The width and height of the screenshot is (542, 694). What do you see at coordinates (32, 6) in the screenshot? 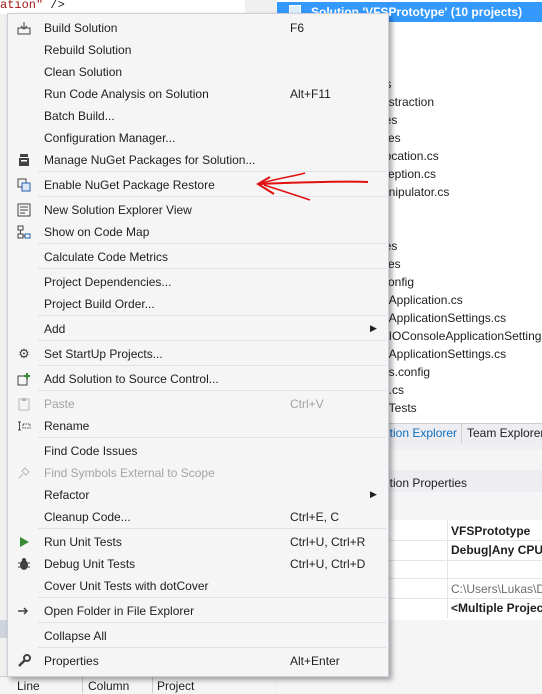
I see `editor-snippet: ation" />` at bounding box center [32, 6].